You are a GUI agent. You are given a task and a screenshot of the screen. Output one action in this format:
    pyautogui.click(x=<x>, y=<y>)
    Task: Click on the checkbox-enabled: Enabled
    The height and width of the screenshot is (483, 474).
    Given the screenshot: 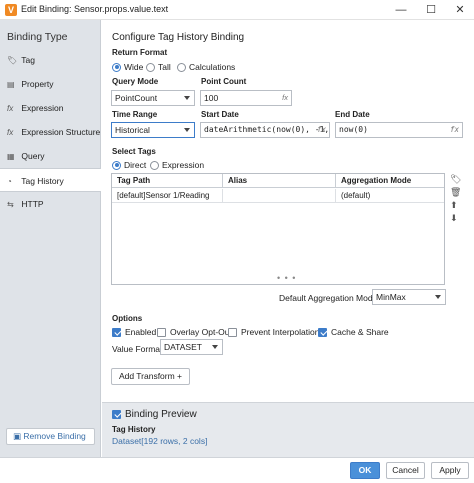 What is the action you would take?
    pyautogui.click(x=134, y=332)
    